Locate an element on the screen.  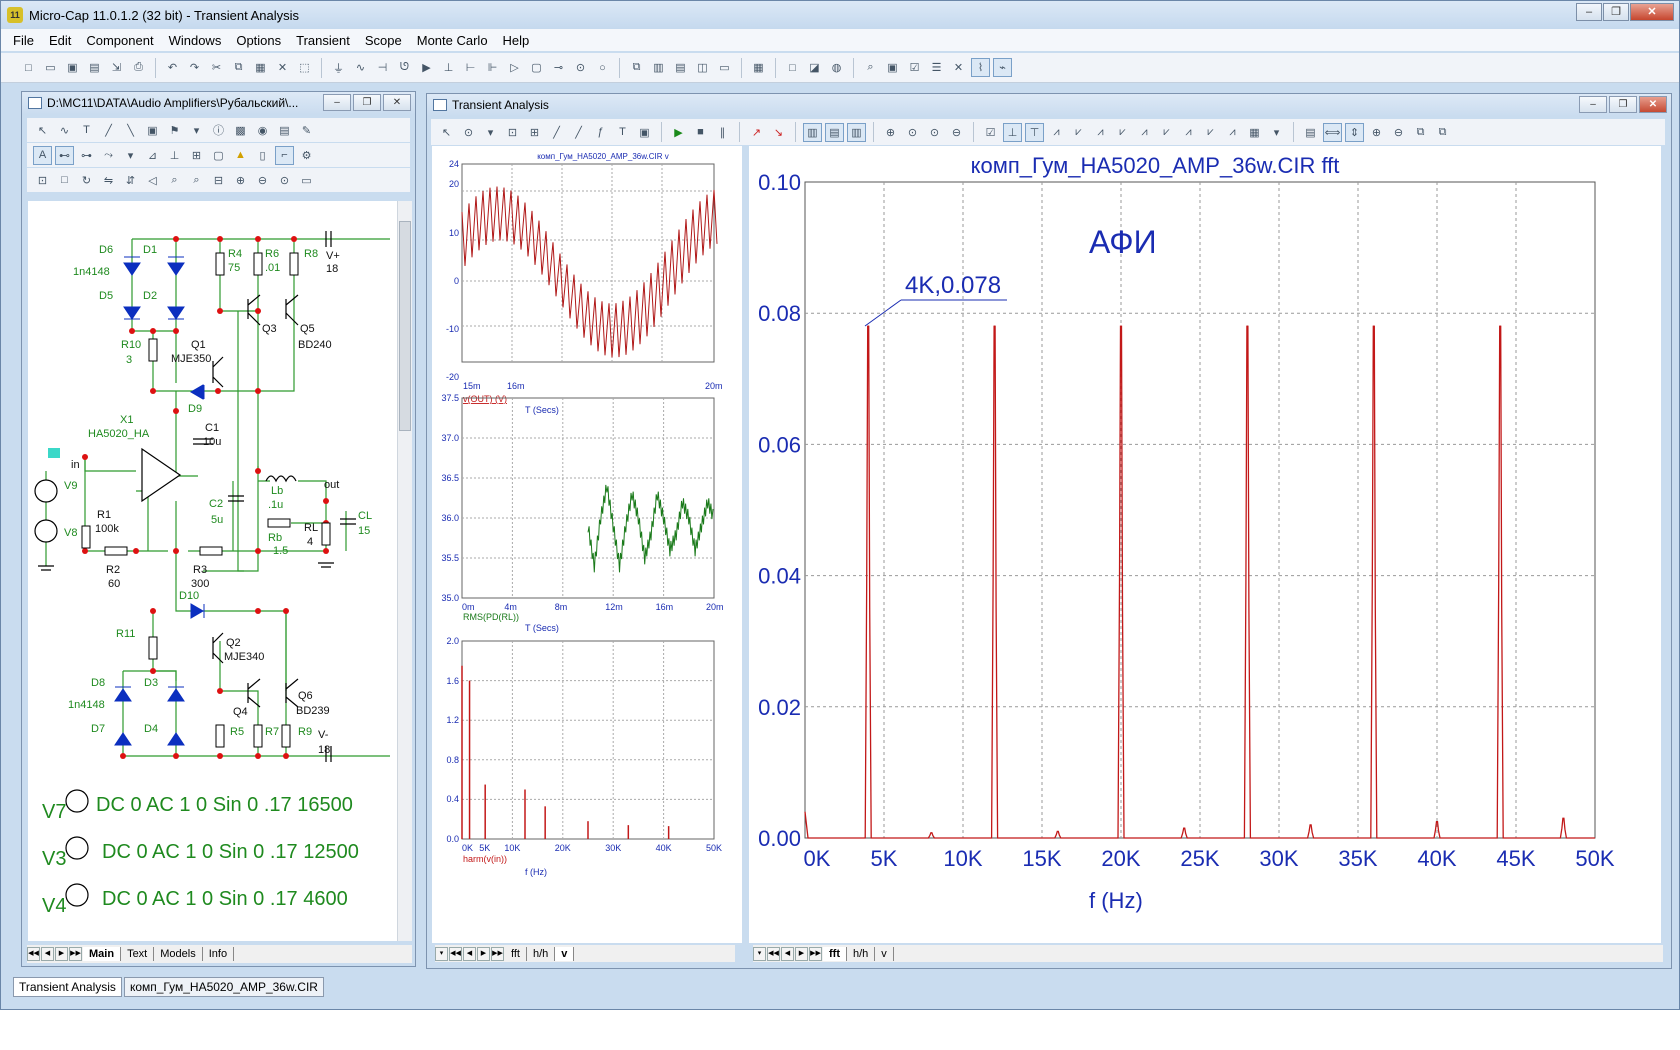
resistor-icon: ∿ is located at coordinates (360, 67).